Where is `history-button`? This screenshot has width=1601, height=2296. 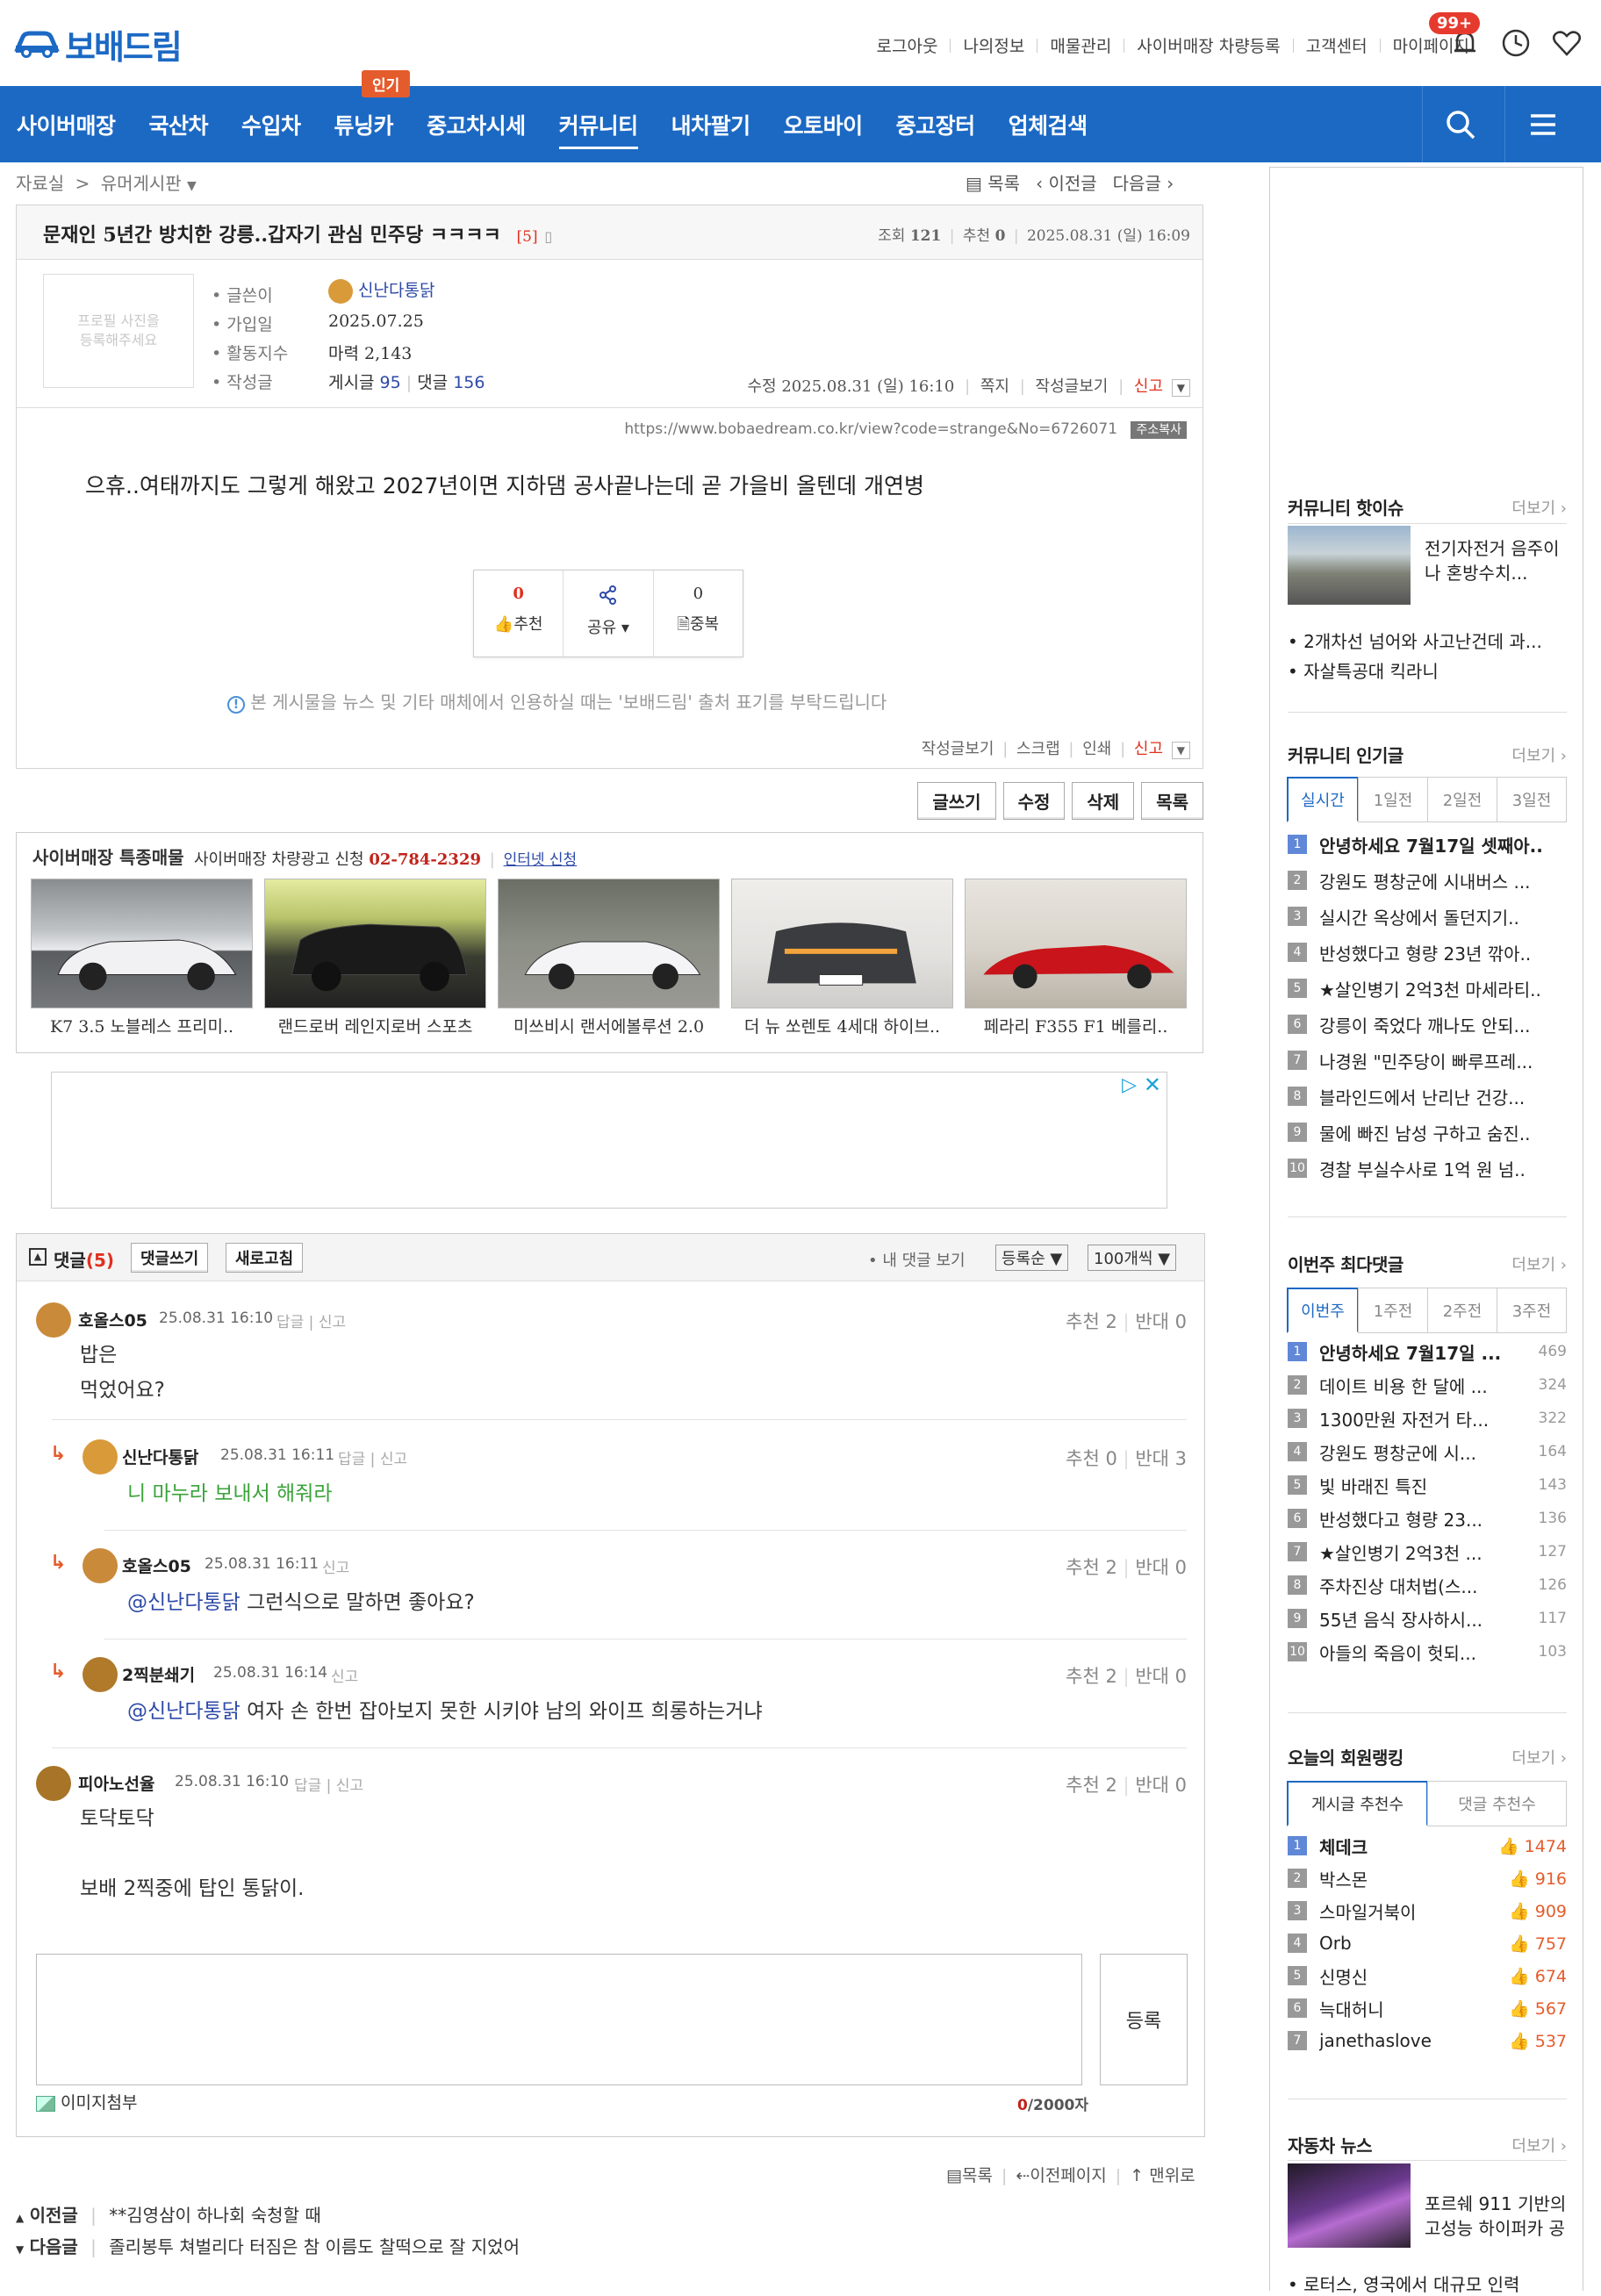 history-button is located at coordinates (1516, 43).